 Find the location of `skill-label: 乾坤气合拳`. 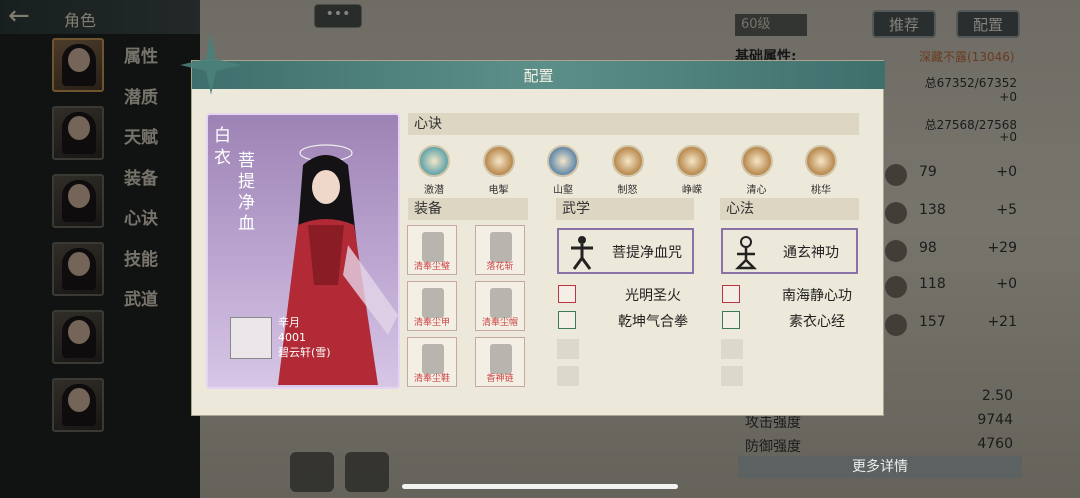

skill-label: 乾坤气合拳 is located at coordinates (653, 322).